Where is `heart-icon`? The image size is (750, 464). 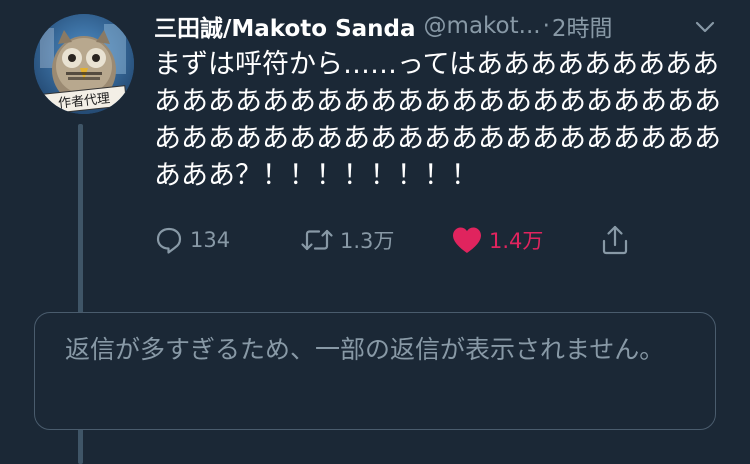 heart-icon is located at coordinates (467, 240).